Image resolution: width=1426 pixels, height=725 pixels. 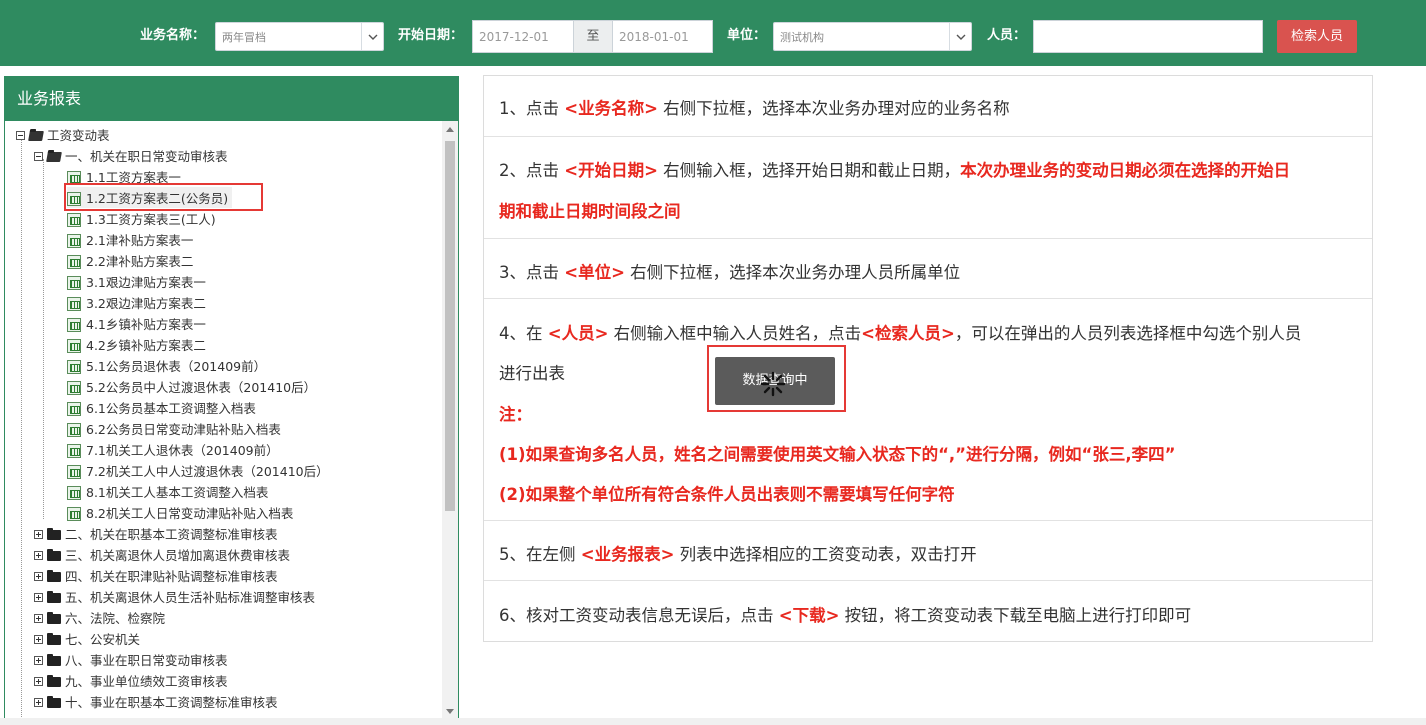 What do you see at coordinates (190, 513) in the screenshot?
I see `tree-node-label: 8.2机关工人日常变动津贴补贴入档表` at bounding box center [190, 513].